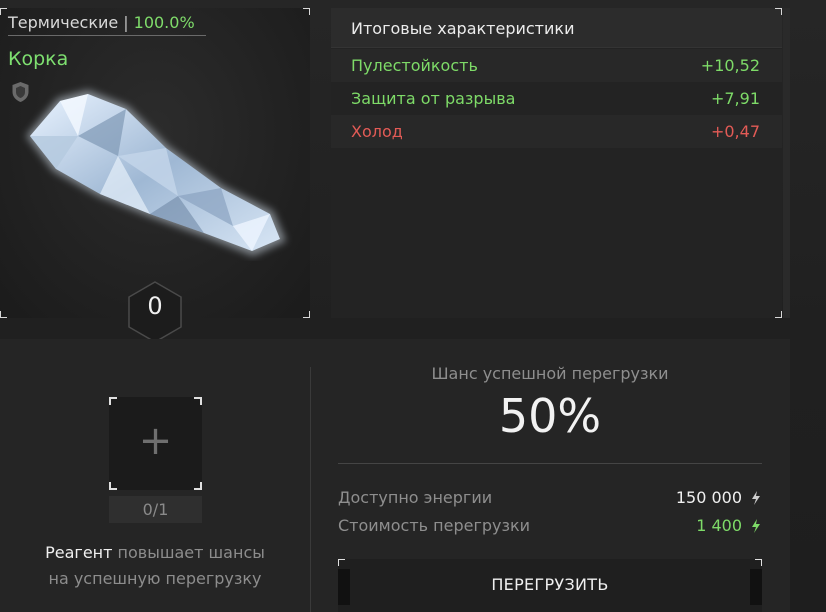 The image size is (826, 612). Describe the element at coordinates (556, 131) in the screenshot. I see `stat-row: Холод +0,47` at that location.